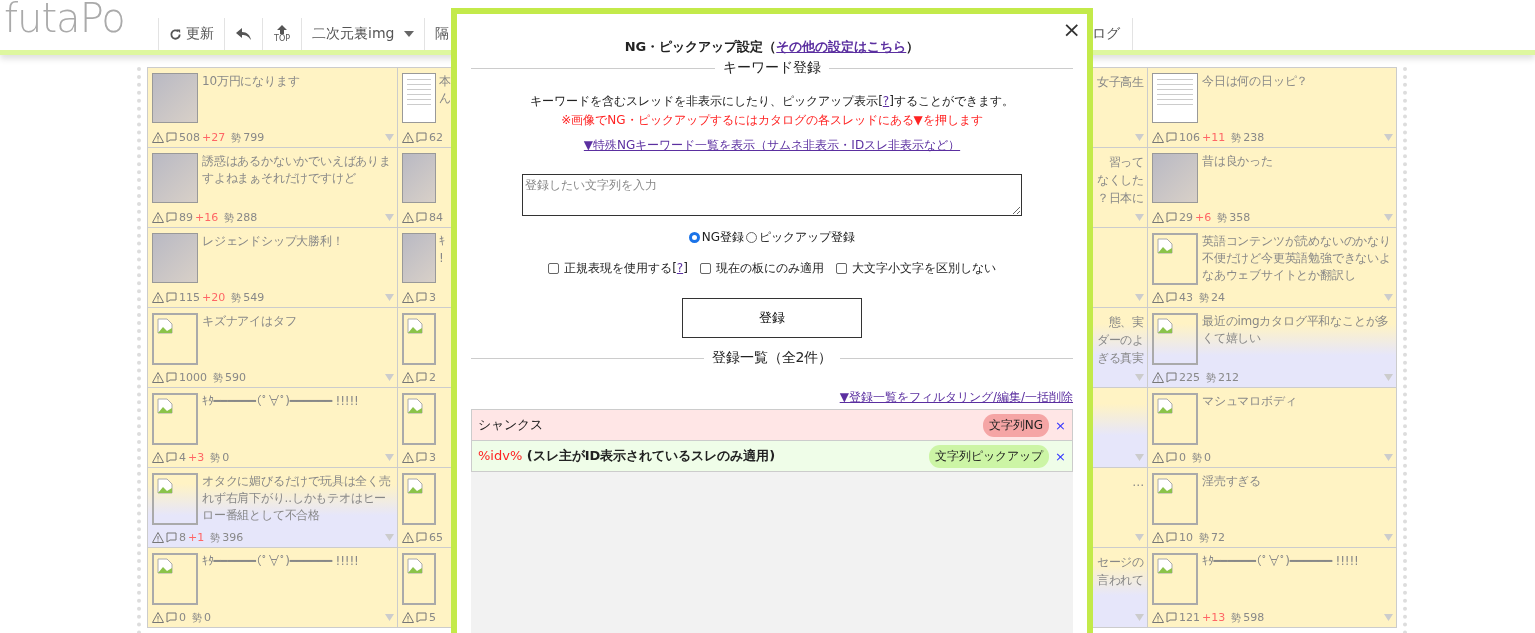 Image resolution: width=1535 pixels, height=633 pixels. What do you see at coordinates (618, 268) in the screenshot?
I see `option-checkbox: 正規表現を使用する[?]` at bounding box center [618, 268].